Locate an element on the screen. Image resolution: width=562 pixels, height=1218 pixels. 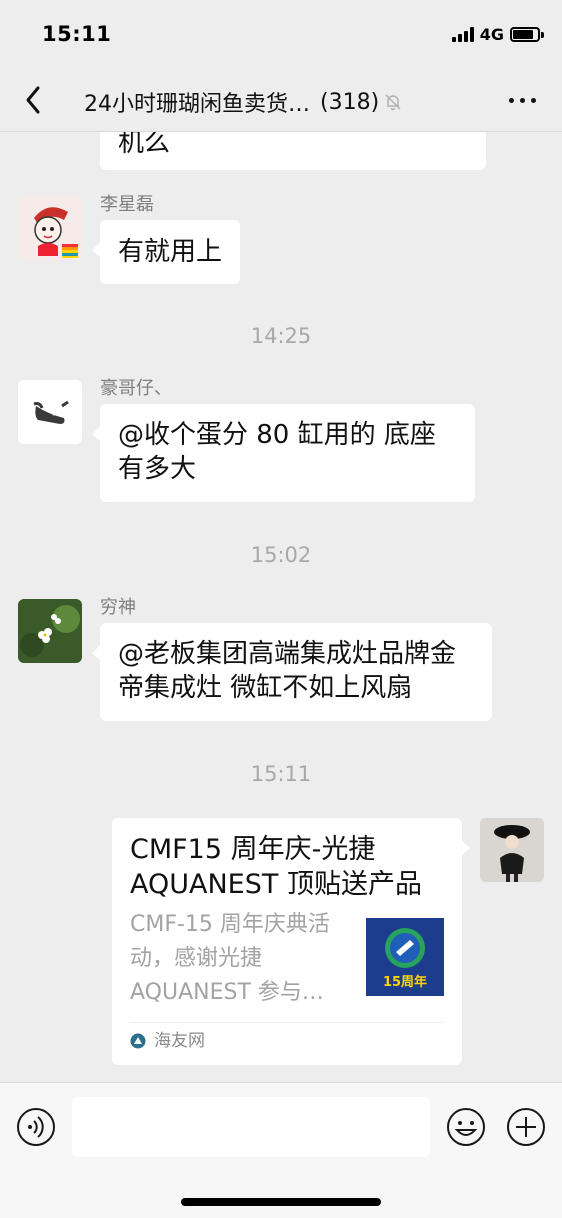
message-text: 有就用上 is located at coordinates (170, 252).